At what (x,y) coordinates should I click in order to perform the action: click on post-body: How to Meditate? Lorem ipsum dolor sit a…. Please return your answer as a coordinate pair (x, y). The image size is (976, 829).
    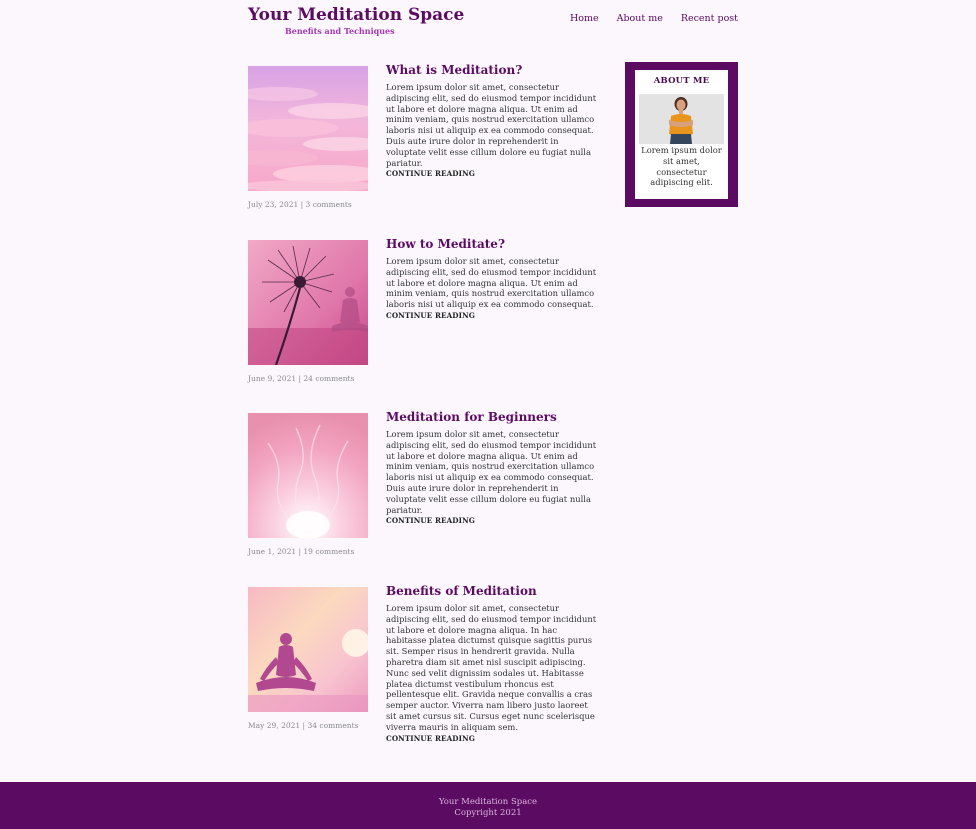
    Looking at the image, I should click on (492, 278).